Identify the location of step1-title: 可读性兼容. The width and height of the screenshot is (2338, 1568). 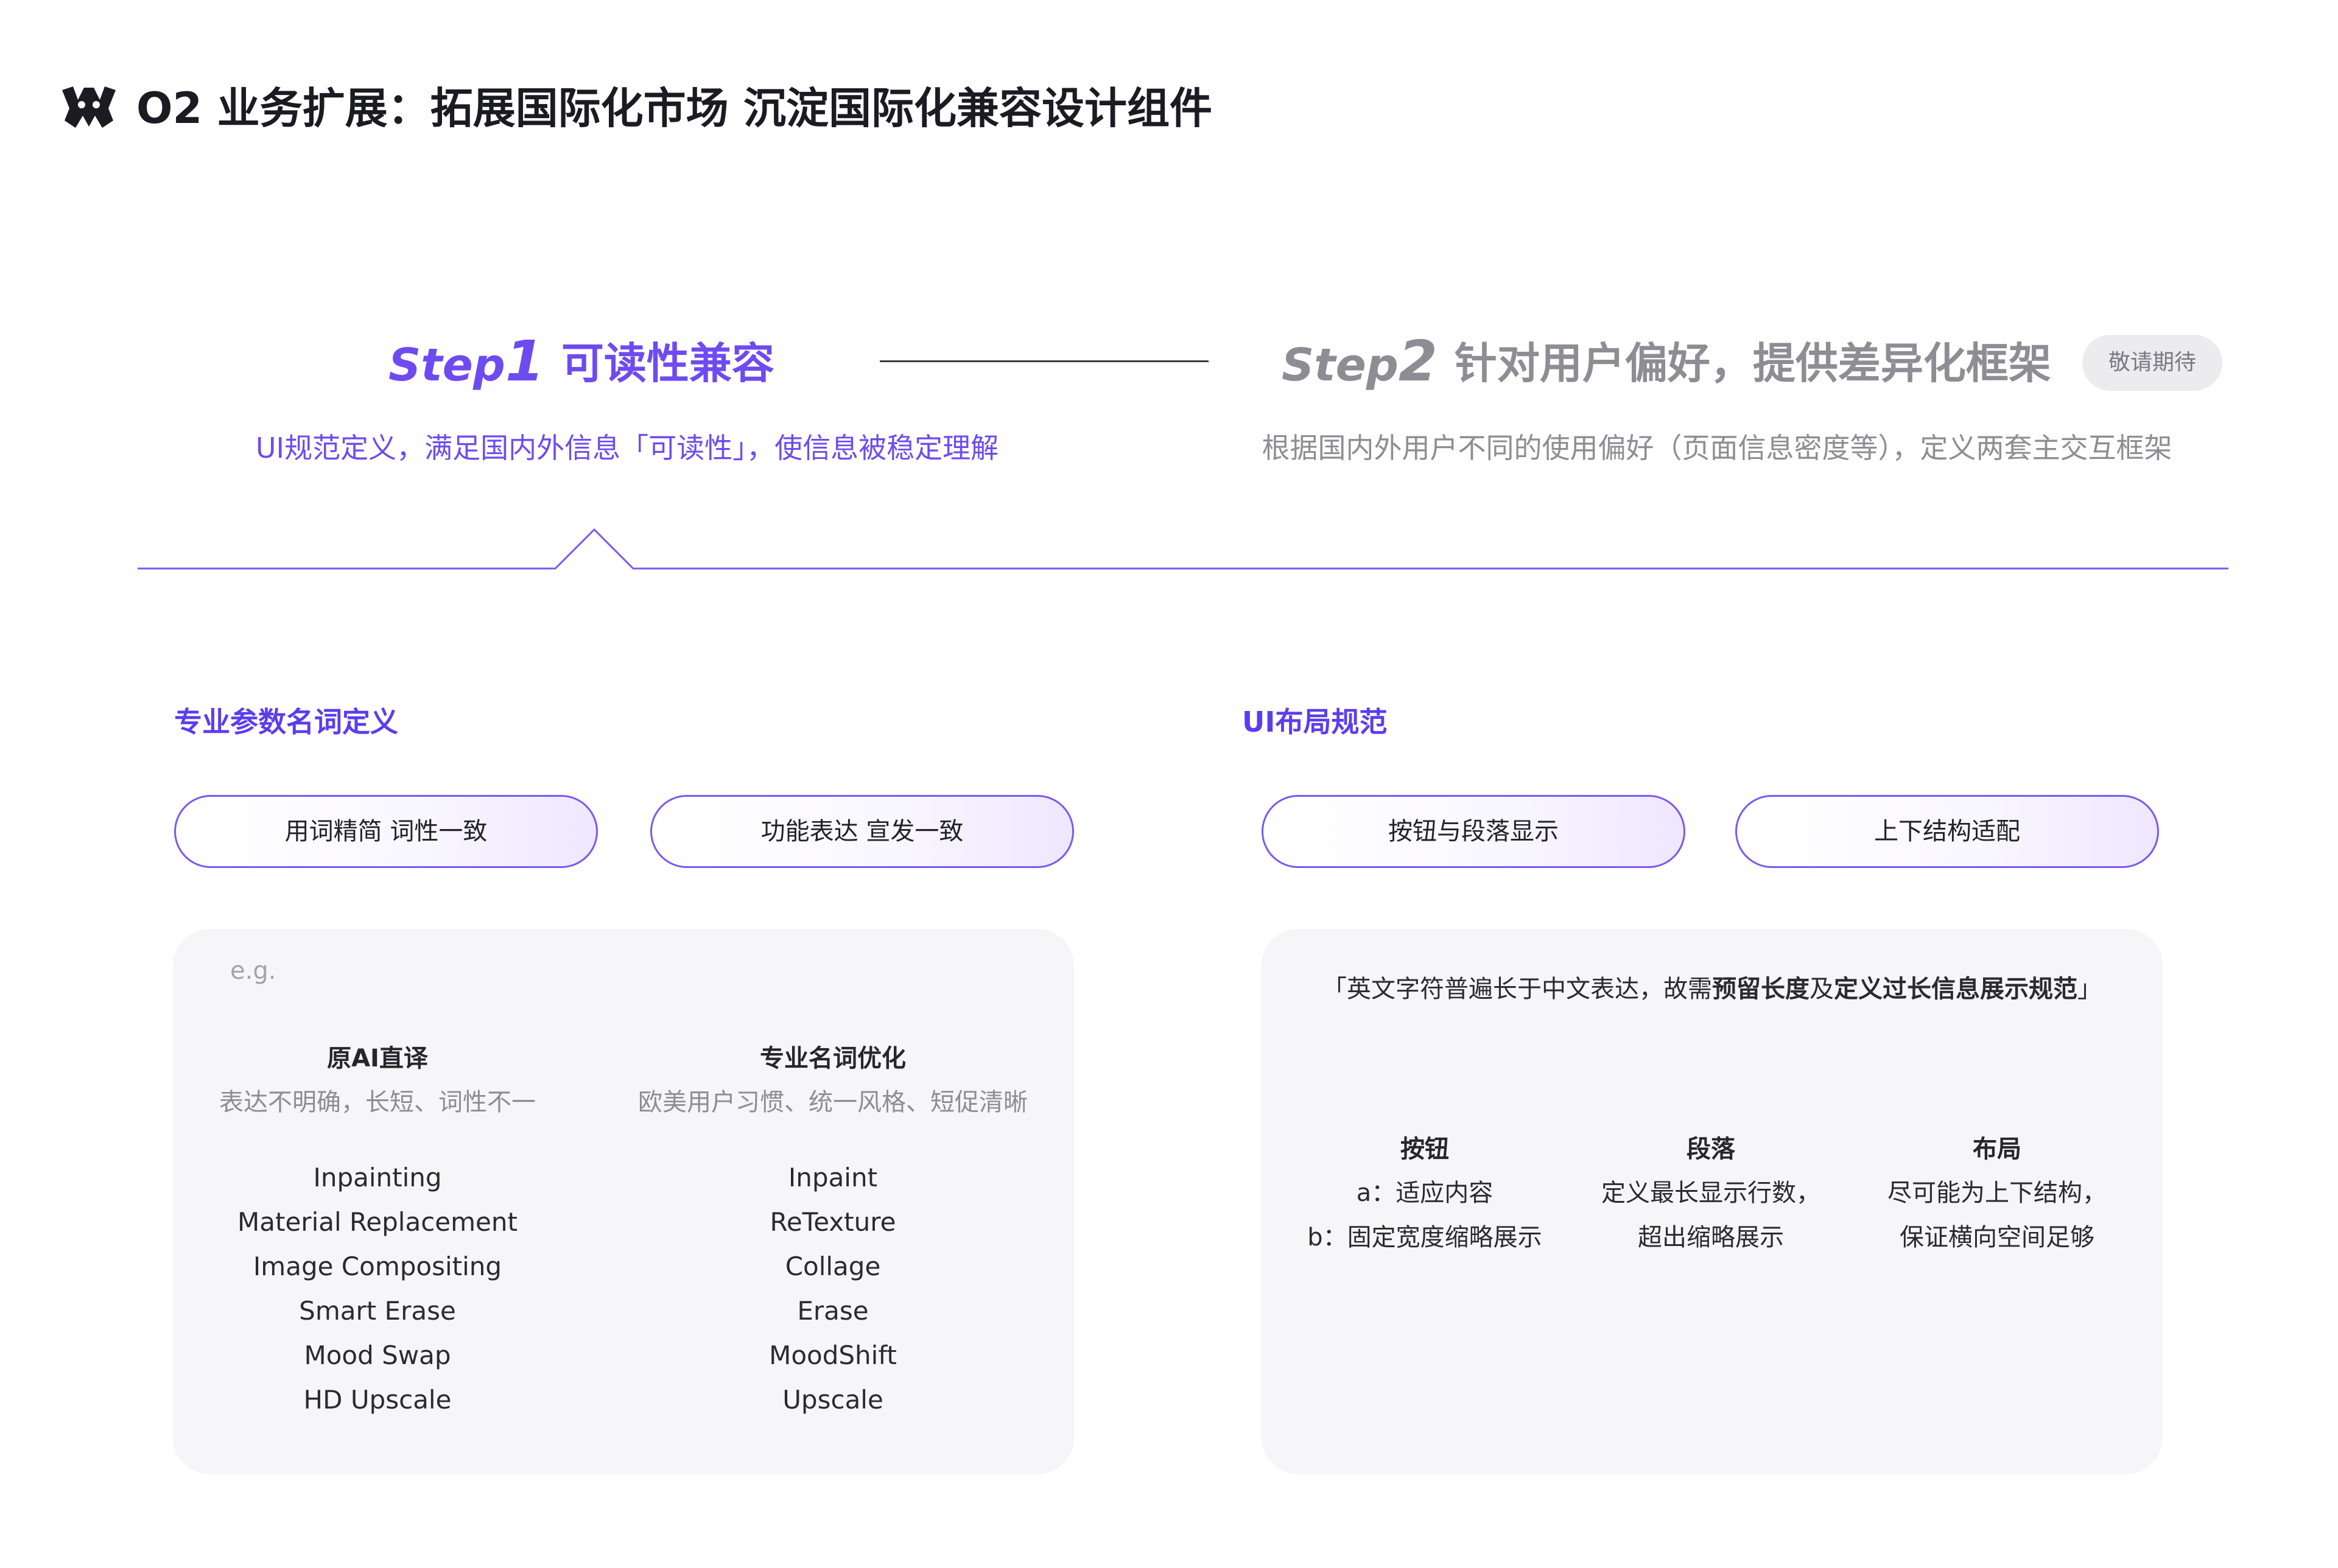
(668, 363).